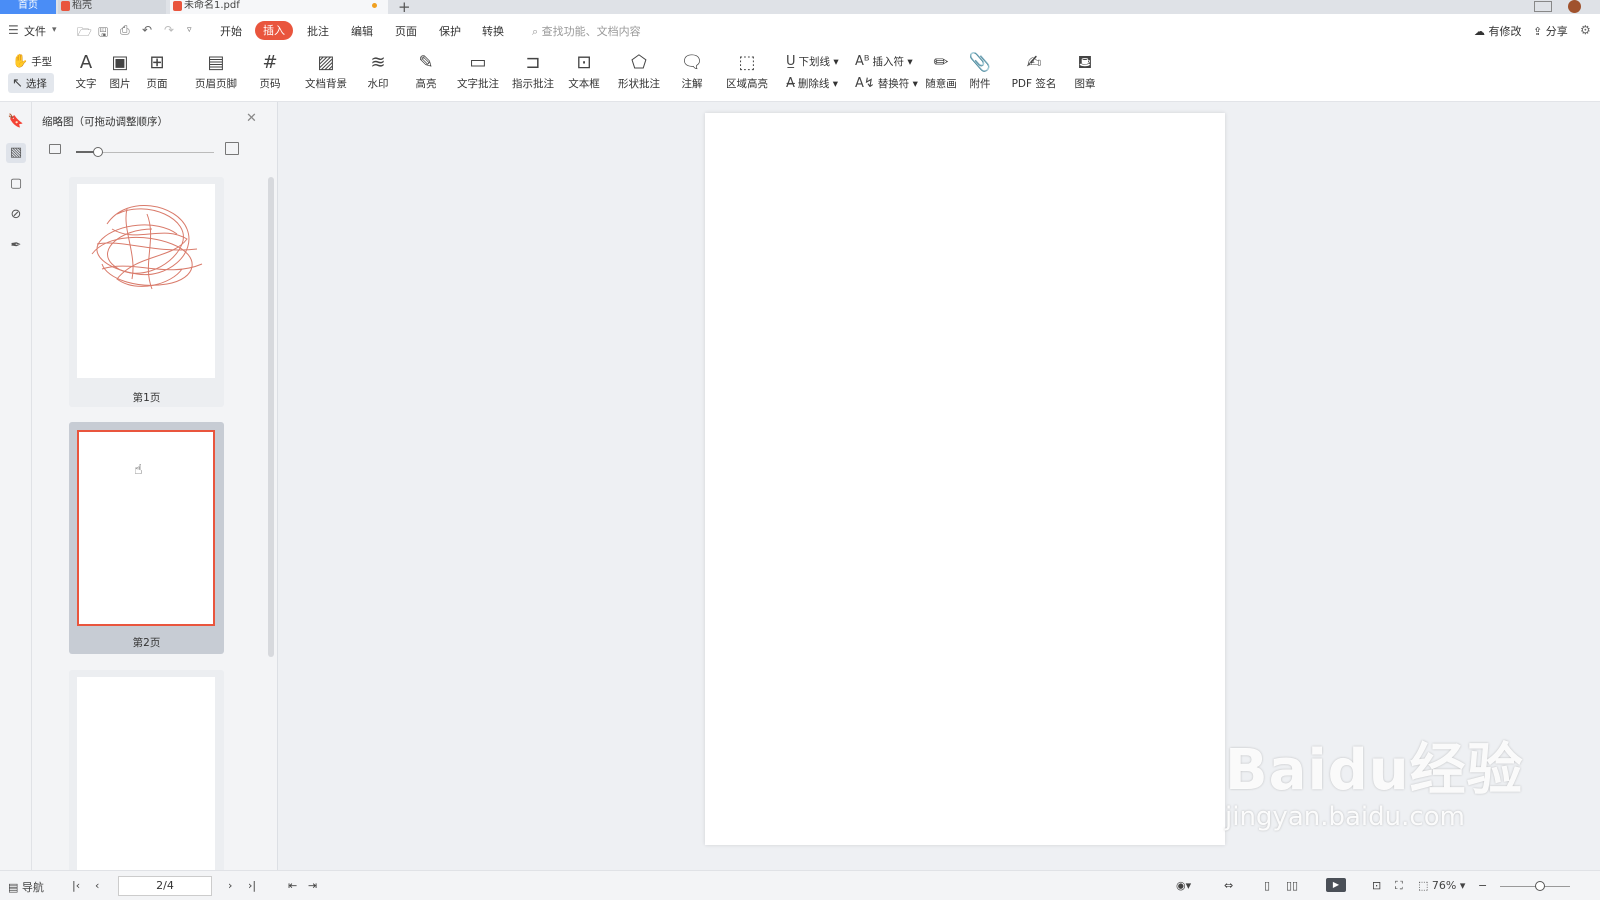 The width and height of the screenshot is (1600, 900). What do you see at coordinates (1550, 31) in the screenshot?
I see `share-button: ⇪ 分享` at bounding box center [1550, 31].